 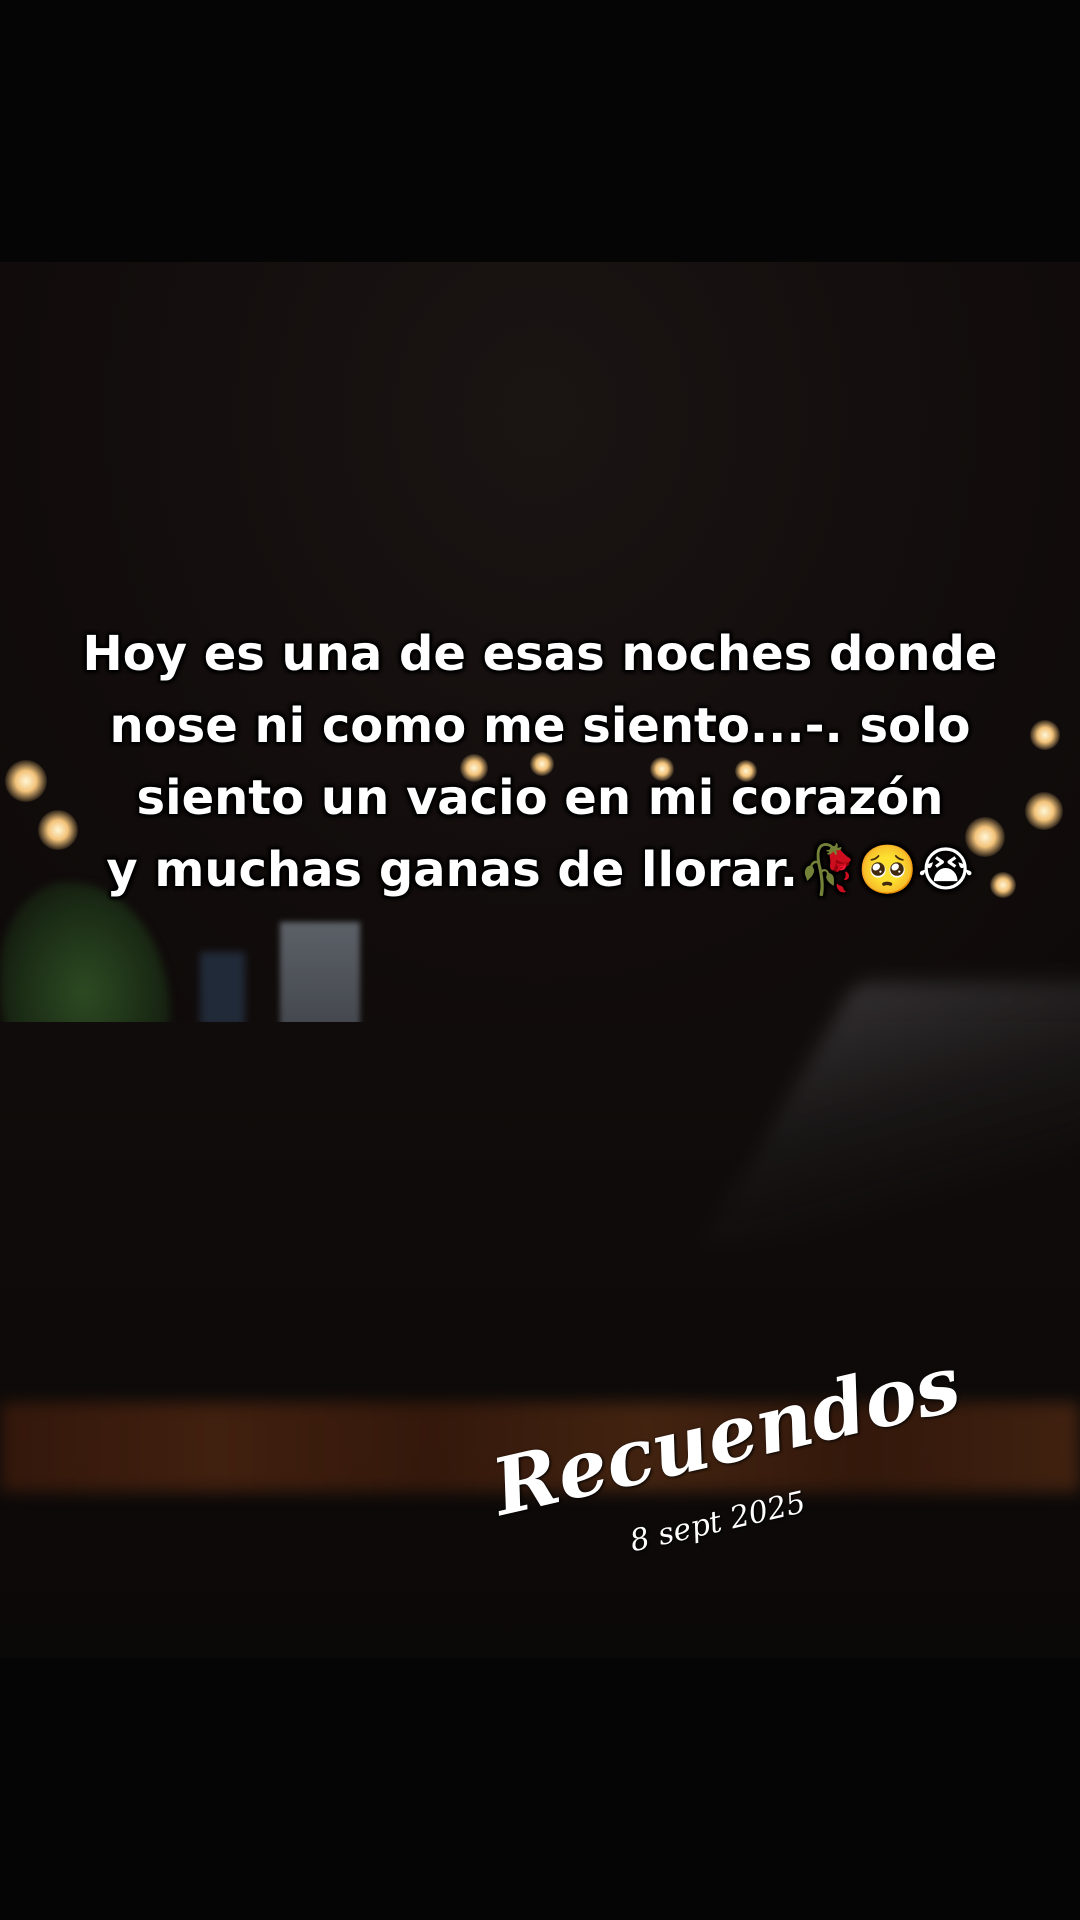 What do you see at coordinates (320, 974) in the screenshot?
I see `distant-building` at bounding box center [320, 974].